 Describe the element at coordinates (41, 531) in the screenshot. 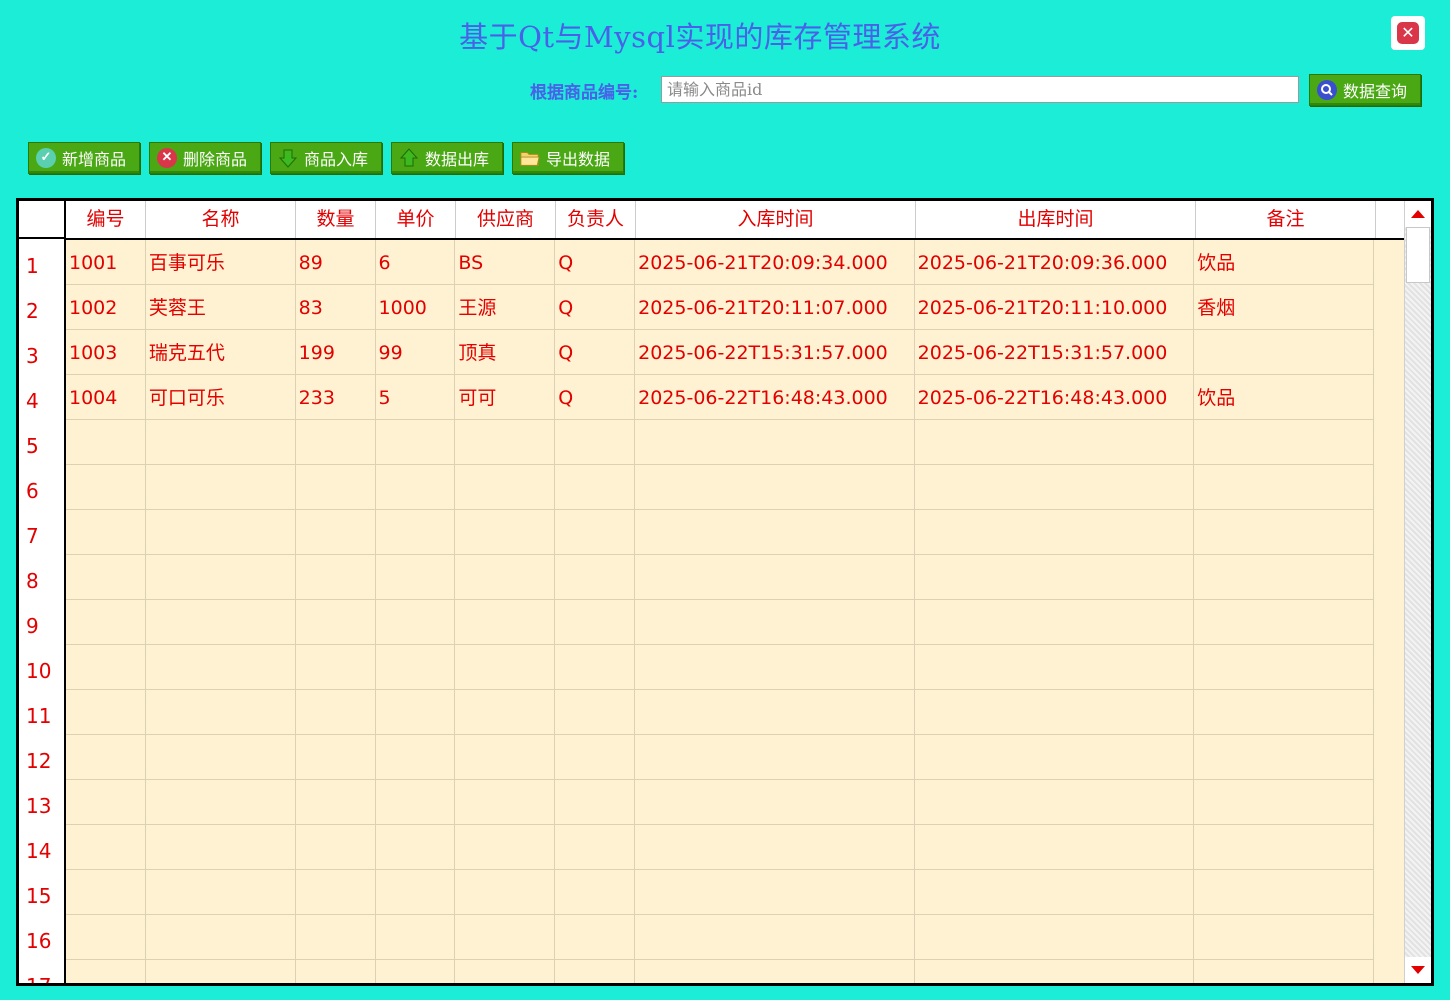

I see `row-number: 7` at that location.